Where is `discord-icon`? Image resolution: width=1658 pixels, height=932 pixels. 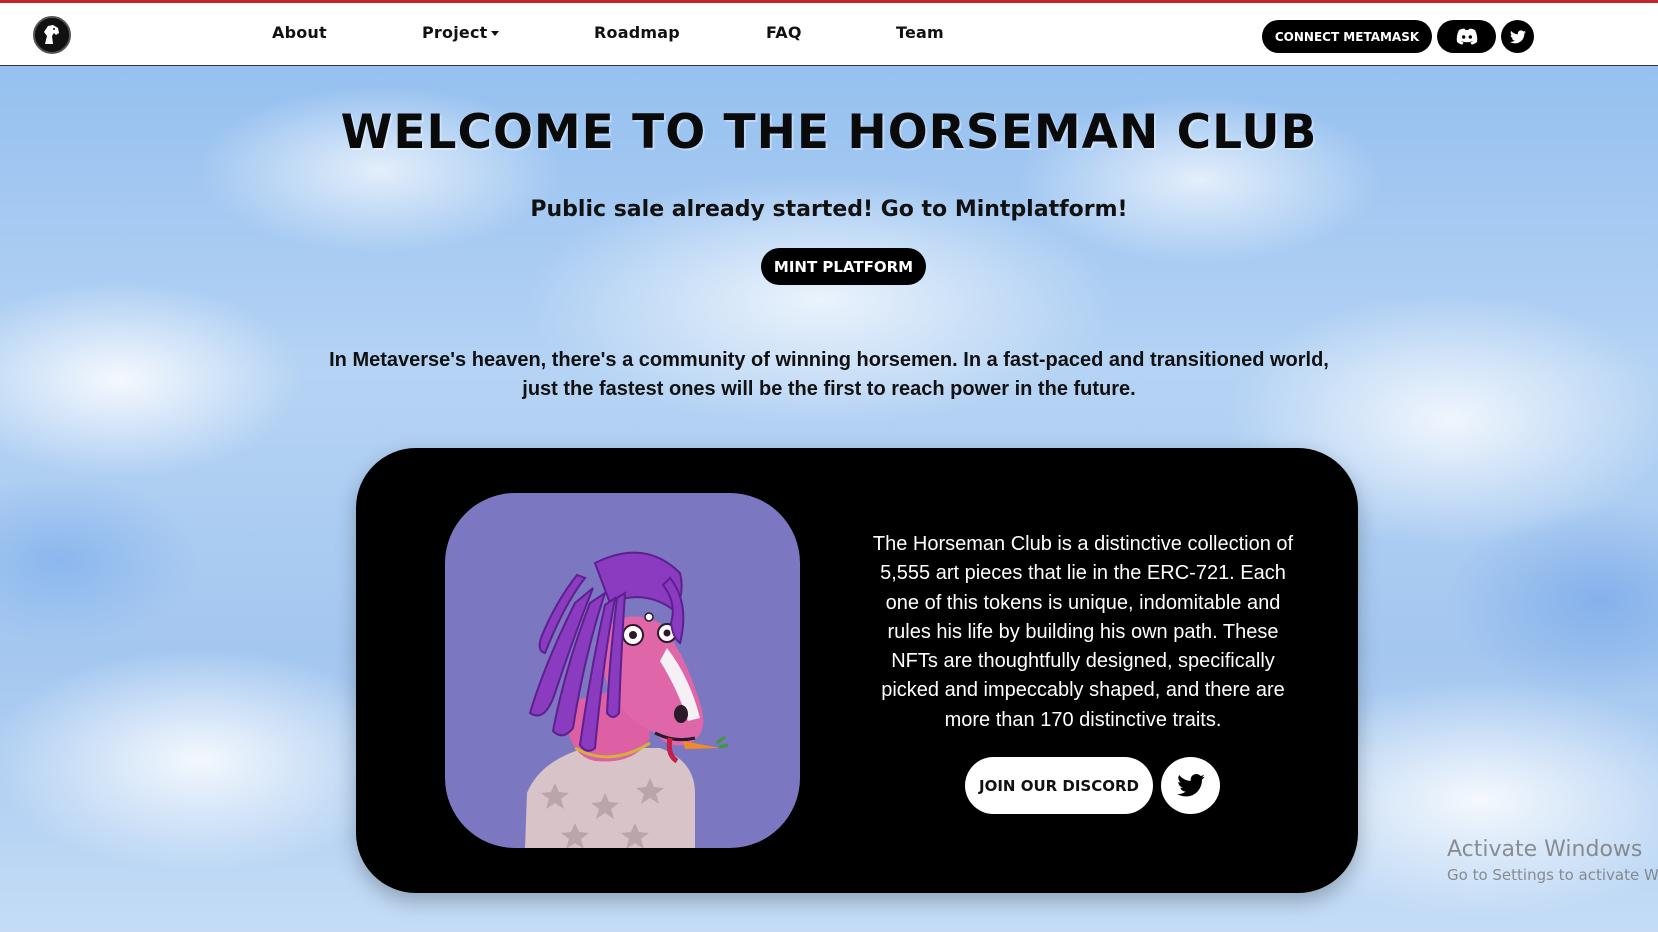
discord-icon is located at coordinates (1466, 36).